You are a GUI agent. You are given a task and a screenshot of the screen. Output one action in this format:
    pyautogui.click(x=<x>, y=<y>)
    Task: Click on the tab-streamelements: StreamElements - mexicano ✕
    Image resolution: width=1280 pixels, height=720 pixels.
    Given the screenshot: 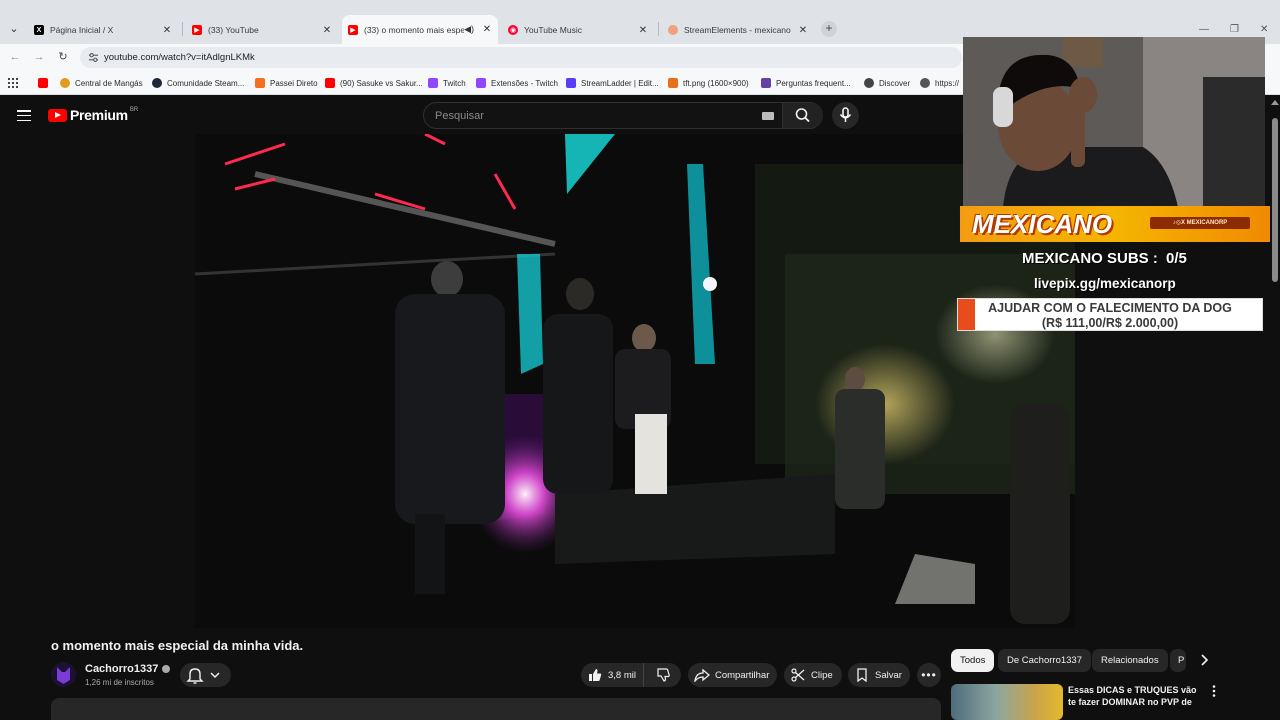 What is the action you would take?
    pyautogui.click(x=738, y=30)
    